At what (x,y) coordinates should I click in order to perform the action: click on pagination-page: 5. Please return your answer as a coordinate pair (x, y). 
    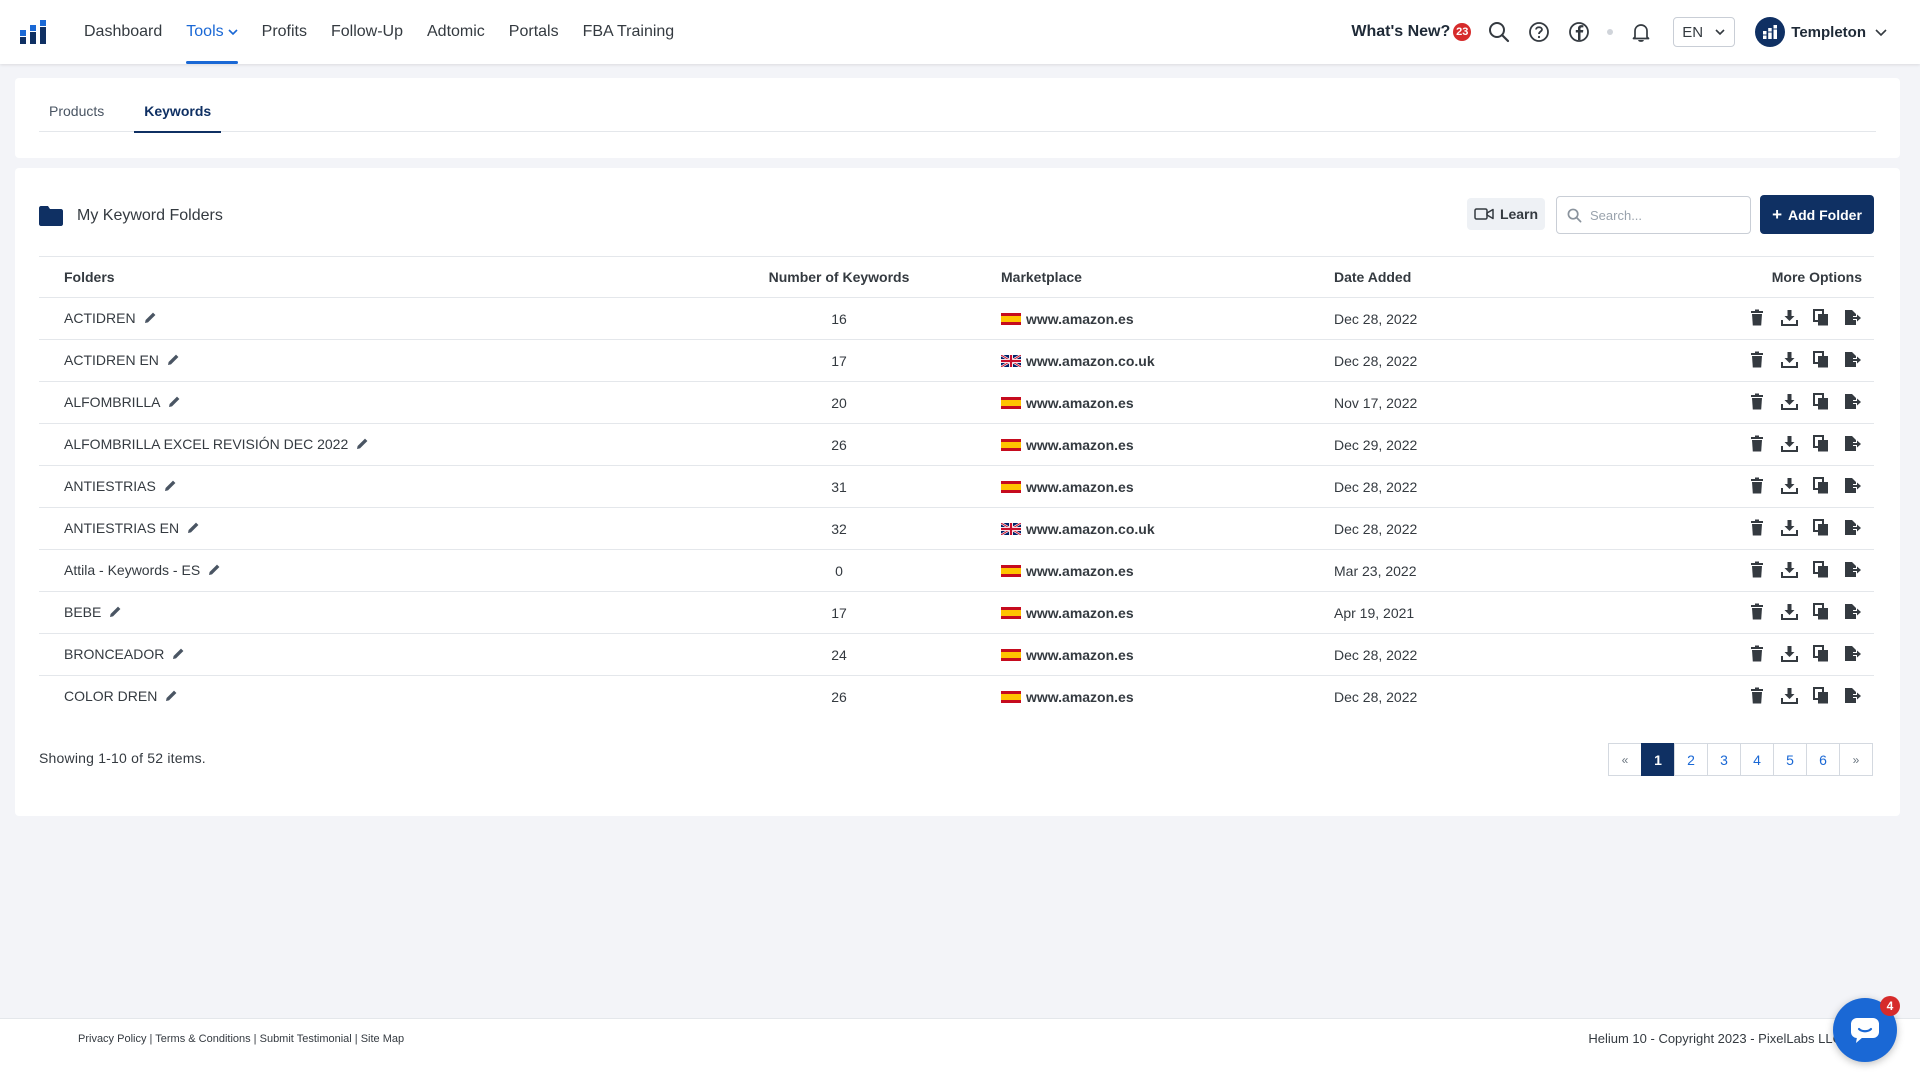
    Looking at the image, I should click on (1790, 759).